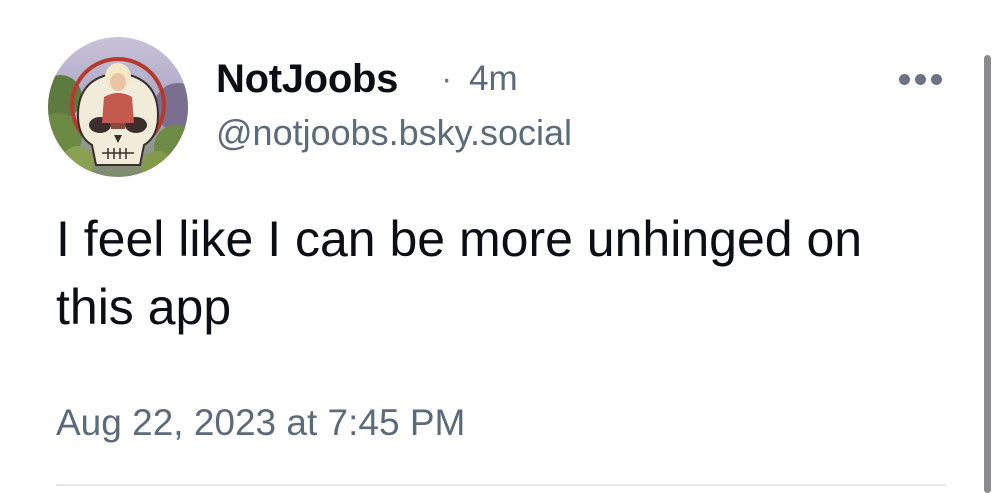 This screenshot has height=493, width=1000. What do you see at coordinates (261, 422) in the screenshot?
I see `post-date: Aug 22, 2023 at 7:45 PM` at bounding box center [261, 422].